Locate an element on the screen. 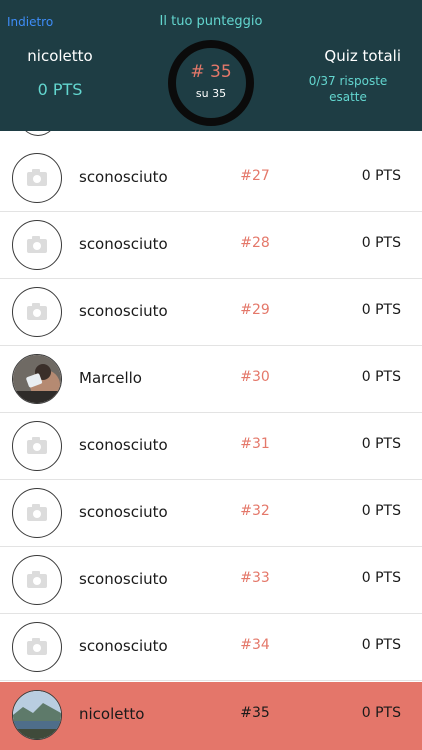 The image size is (422, 750). leaderboard-row: sconosciuto #28 0 PTS is located at coordinates (211, 245).